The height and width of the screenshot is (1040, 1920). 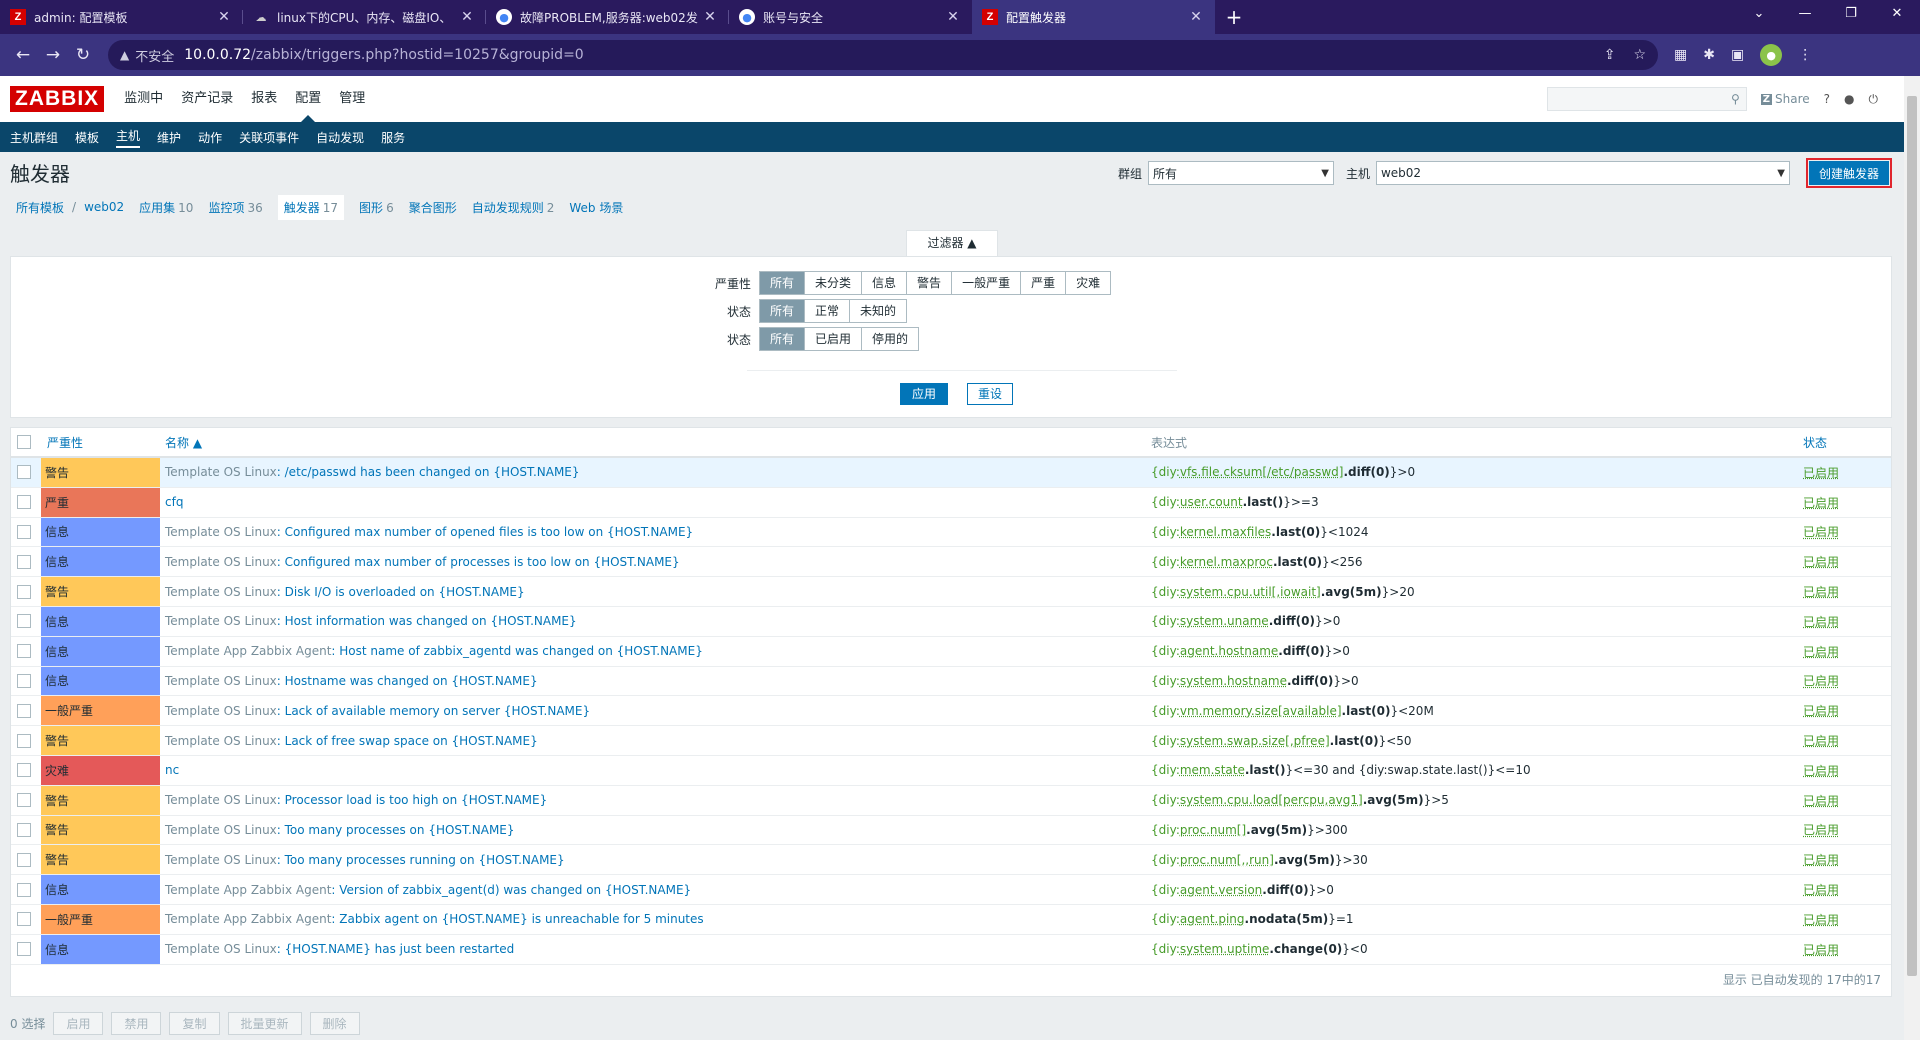 I want to click on help-icon: ?, so click(x=1827, y=99).